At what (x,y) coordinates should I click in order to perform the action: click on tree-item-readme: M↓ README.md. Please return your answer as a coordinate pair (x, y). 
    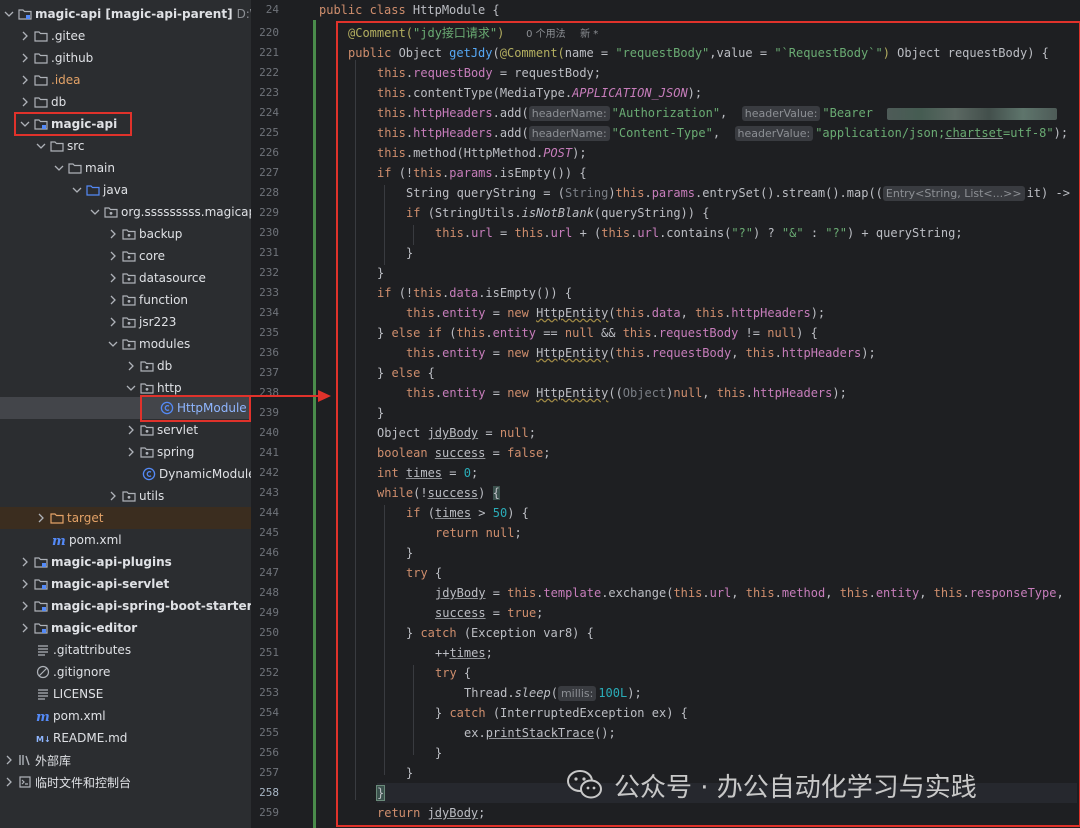
    Looking at the image, I should click on (125, 738).